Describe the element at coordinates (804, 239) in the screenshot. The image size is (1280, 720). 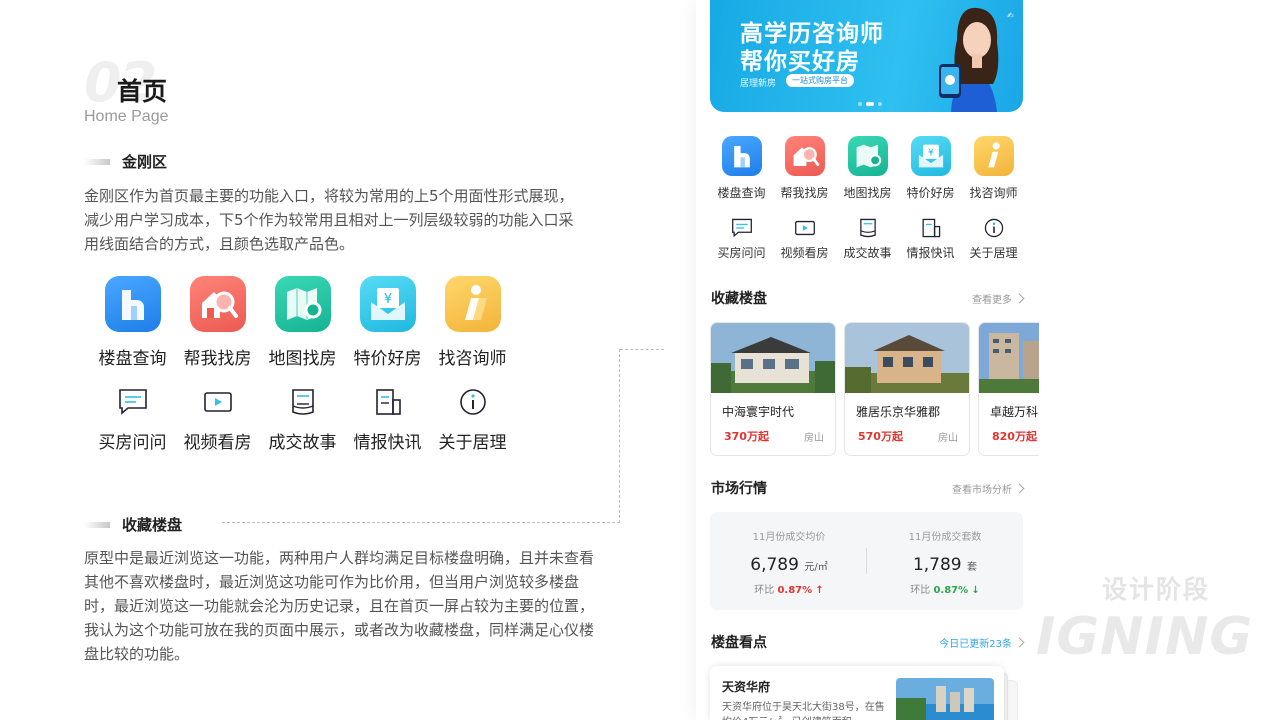
I see `phone-entry-video-tour: 视频看房` at that location.